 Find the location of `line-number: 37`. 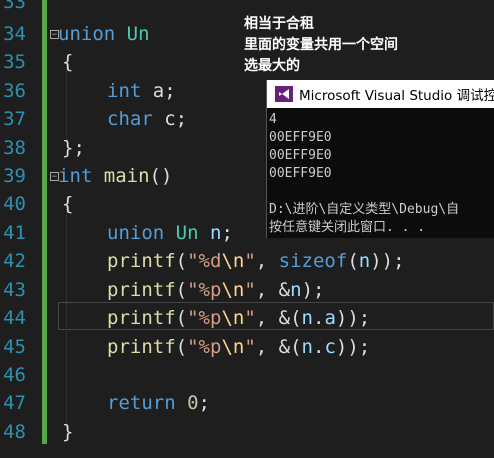

line-number: 37 is located at coordinates (14, 119).